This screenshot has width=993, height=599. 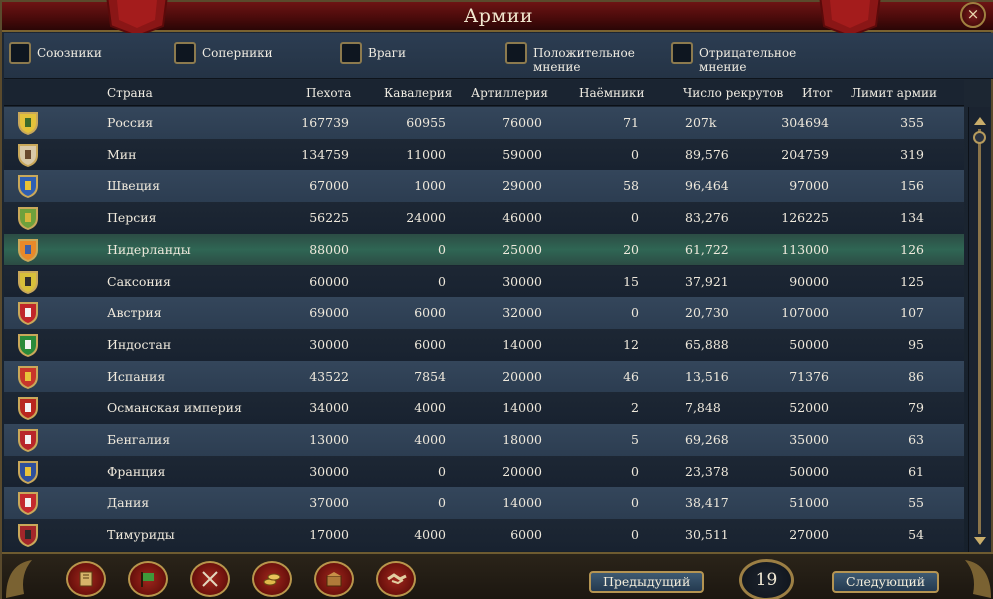 I want to click on hindustan-flag-icon, so click(x=28, y=345).